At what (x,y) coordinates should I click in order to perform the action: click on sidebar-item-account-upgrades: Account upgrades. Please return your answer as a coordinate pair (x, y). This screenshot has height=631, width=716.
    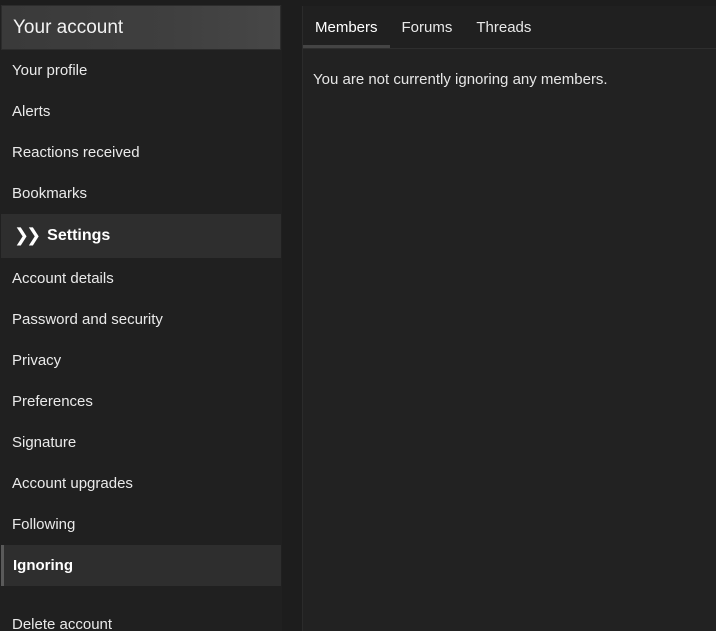
    Looking at the image, I should click on (141, 483).